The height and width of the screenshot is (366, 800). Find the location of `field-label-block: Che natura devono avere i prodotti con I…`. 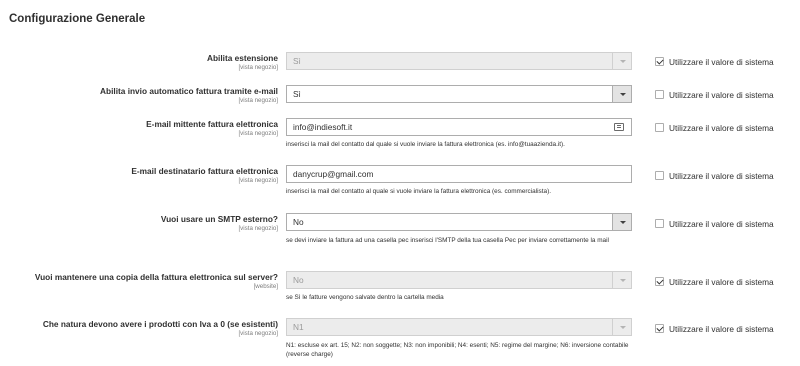

field-label-block: Che natura devono avere i prodotti con I… is located at coordinates (139, 328).